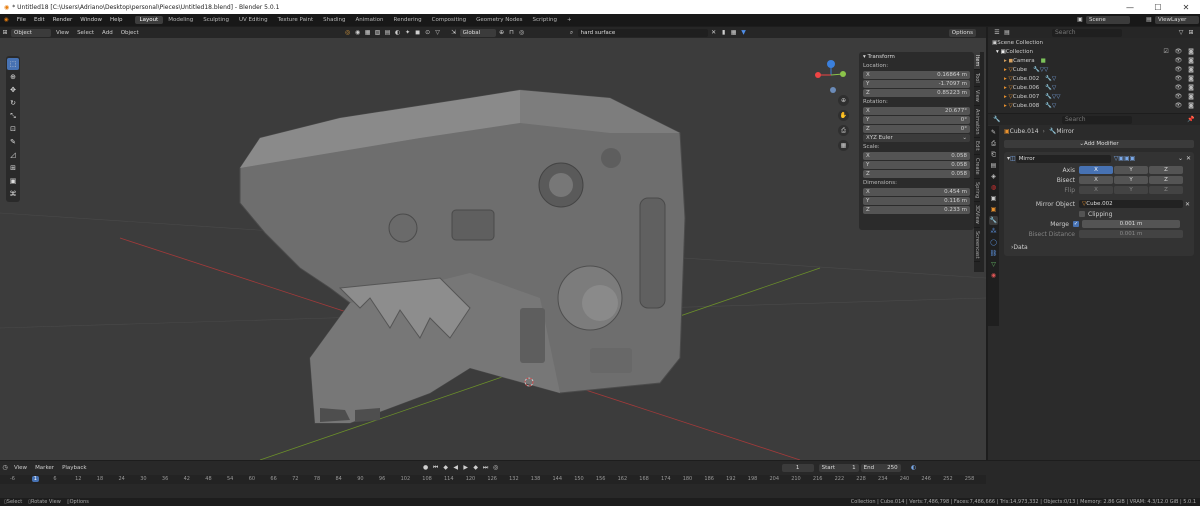 Image resolution: width=1200 pixels, height=506 pixels. What do you see at coordinates (916, 174) in the screenshot?
I see `scale-z-field: Z 0.058` at bounding box center [916, 174].